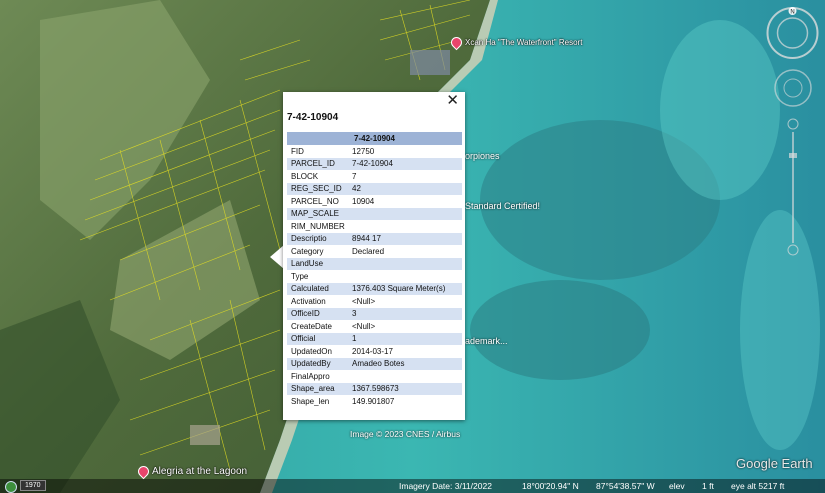  Describe the element at coordinates (793, 88) in the screenshot. I see `look-joystick` at that location.